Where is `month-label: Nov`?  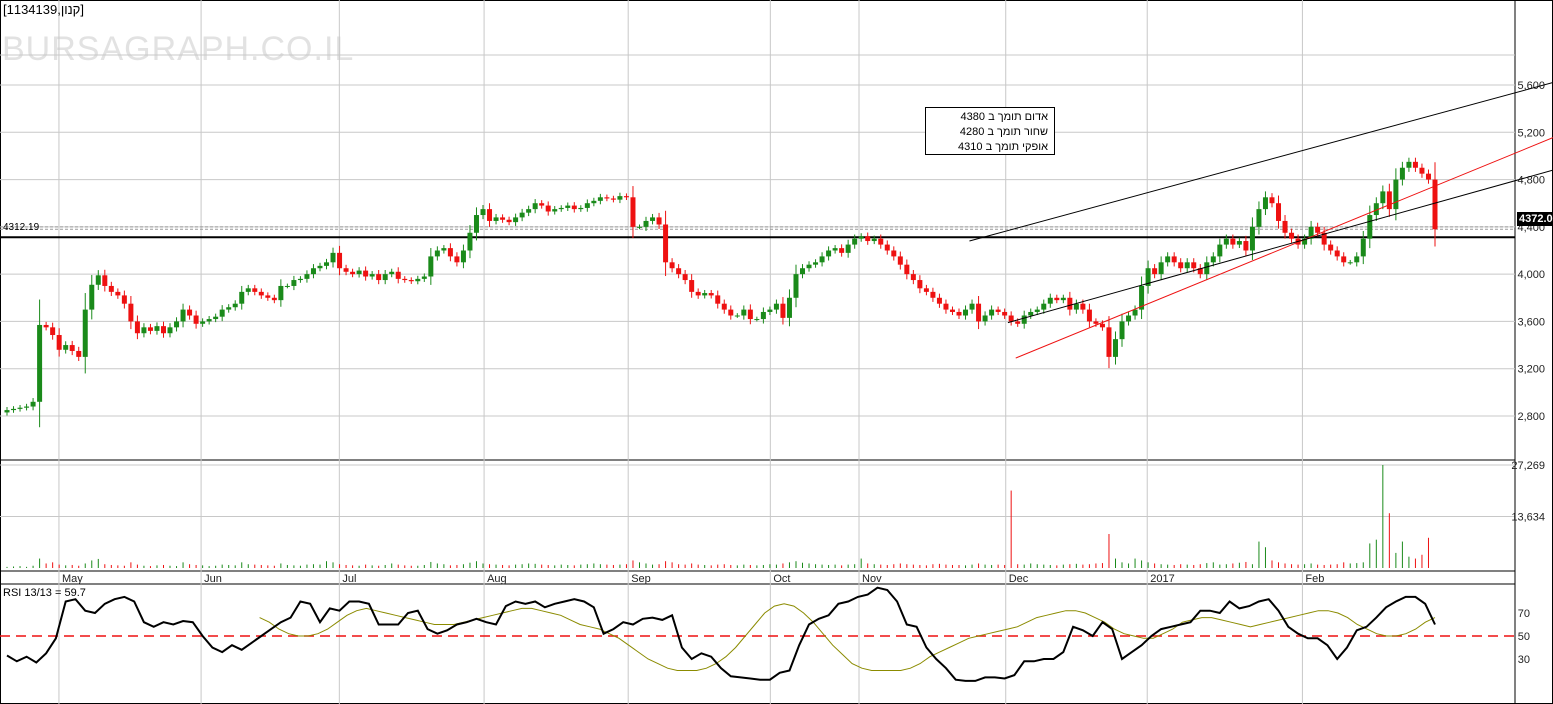
month-label: Nov is located at coordinates (872, 579).